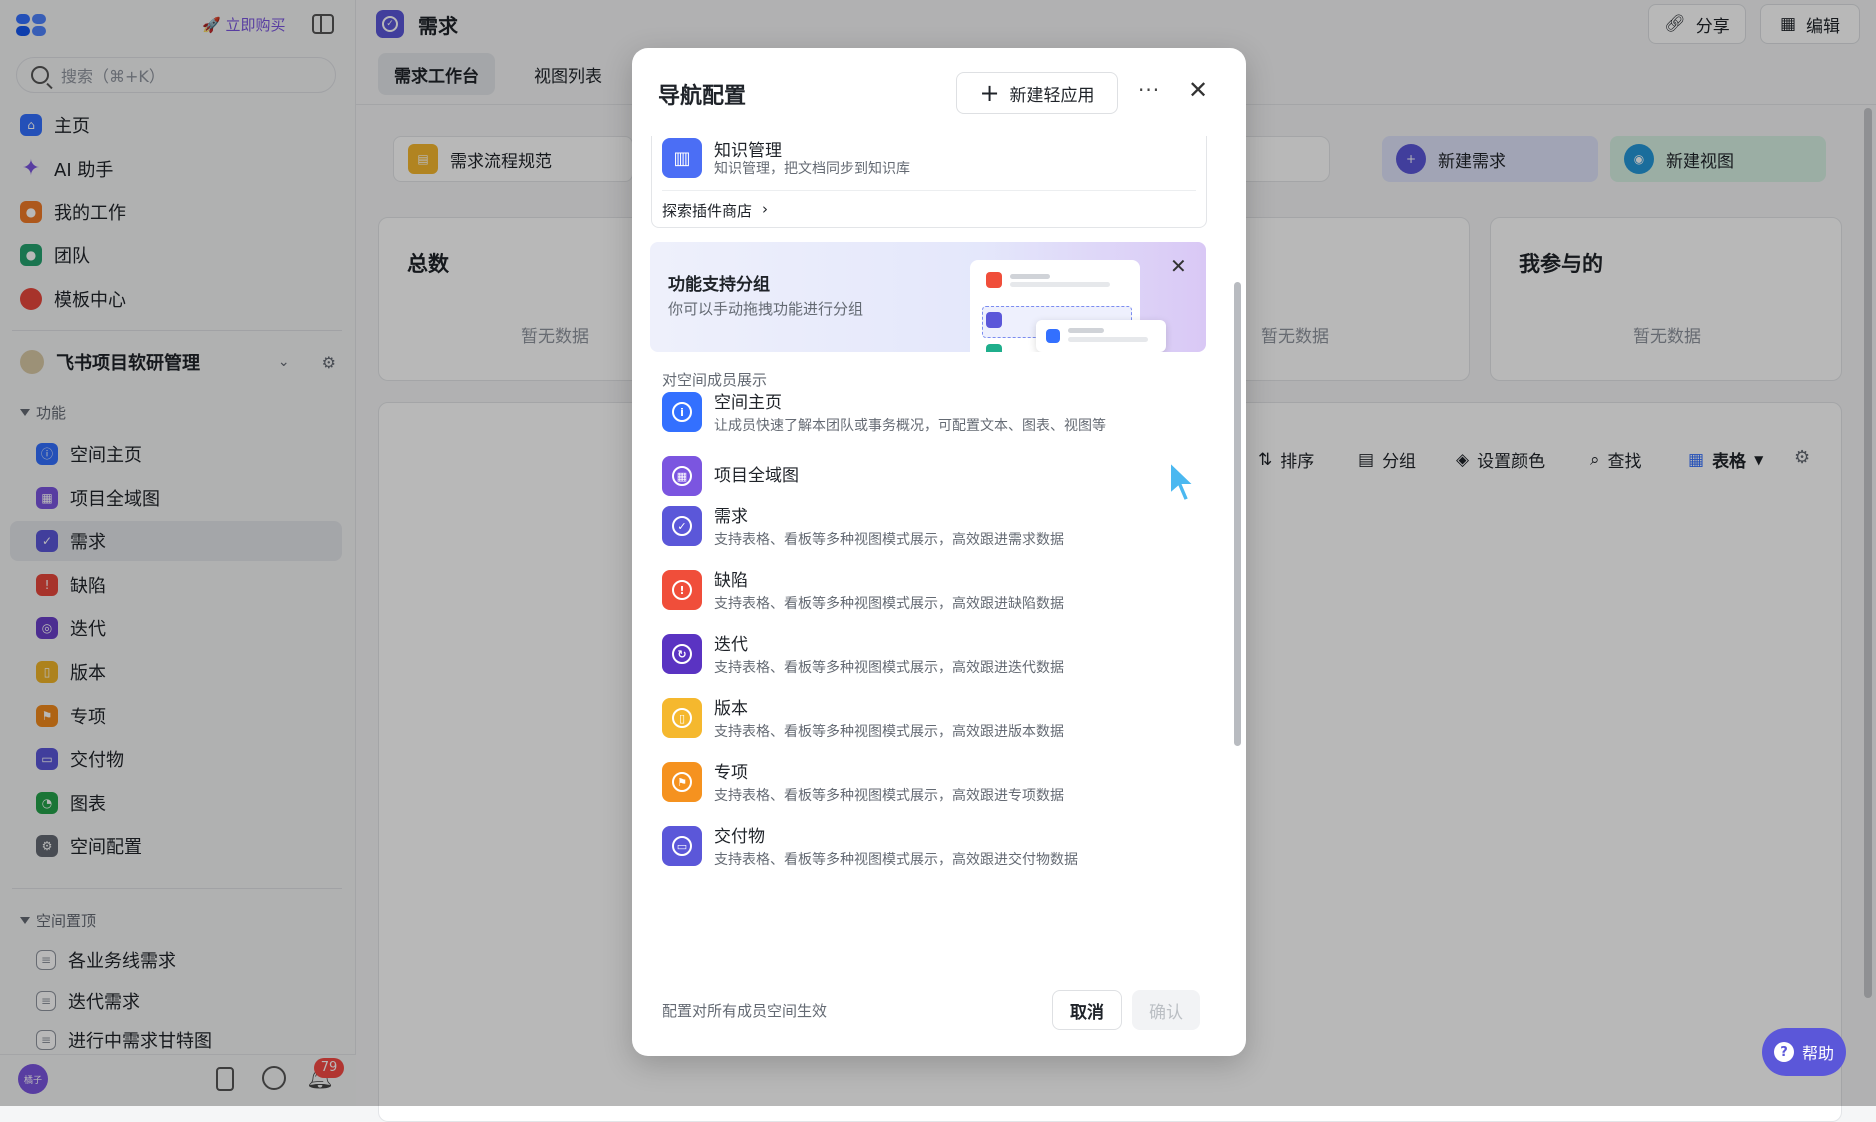  Describe the element at coordinates (682, 412) in the screenshot. I see `item-icon: i` at that location.